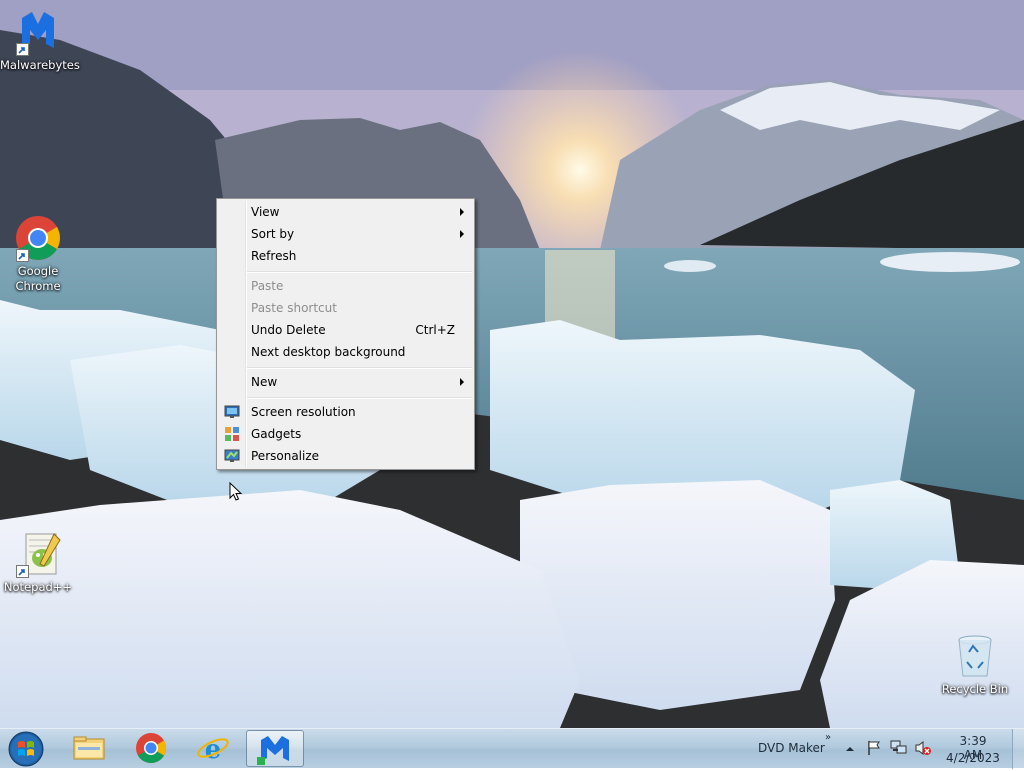 The width and height of the screenshot is (1024, 771). Describe the element at coordinates (345, 456) in the screenshot. I see `menu-item-personalize: Personalize` at that location.